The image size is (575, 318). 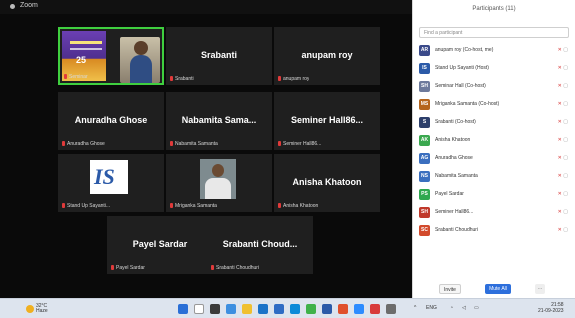 I want to click on video-tile: Anisha Khatoon Anisha Khatoon, so click(x=327, y=183).